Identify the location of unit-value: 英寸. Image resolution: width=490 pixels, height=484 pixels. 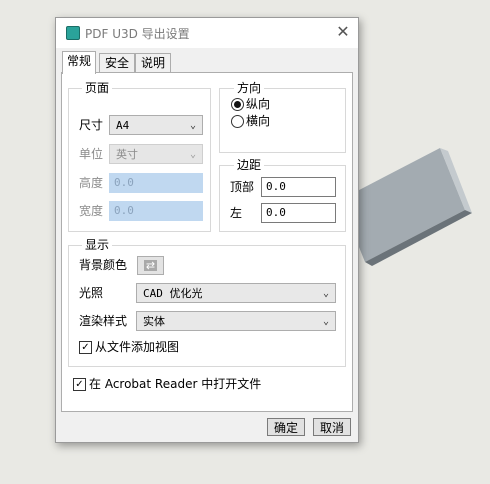
(127, 154).